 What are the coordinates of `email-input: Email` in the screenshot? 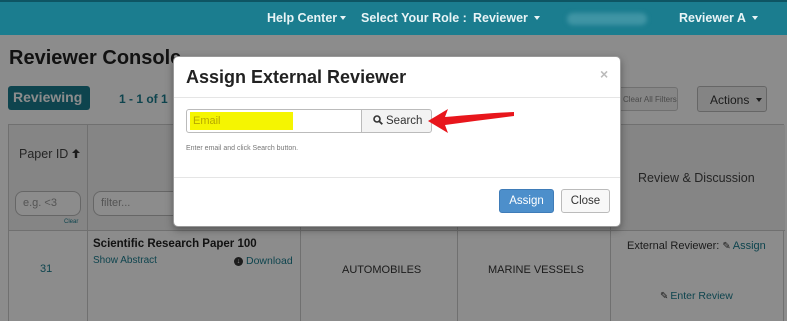 It's located at (274, 121).